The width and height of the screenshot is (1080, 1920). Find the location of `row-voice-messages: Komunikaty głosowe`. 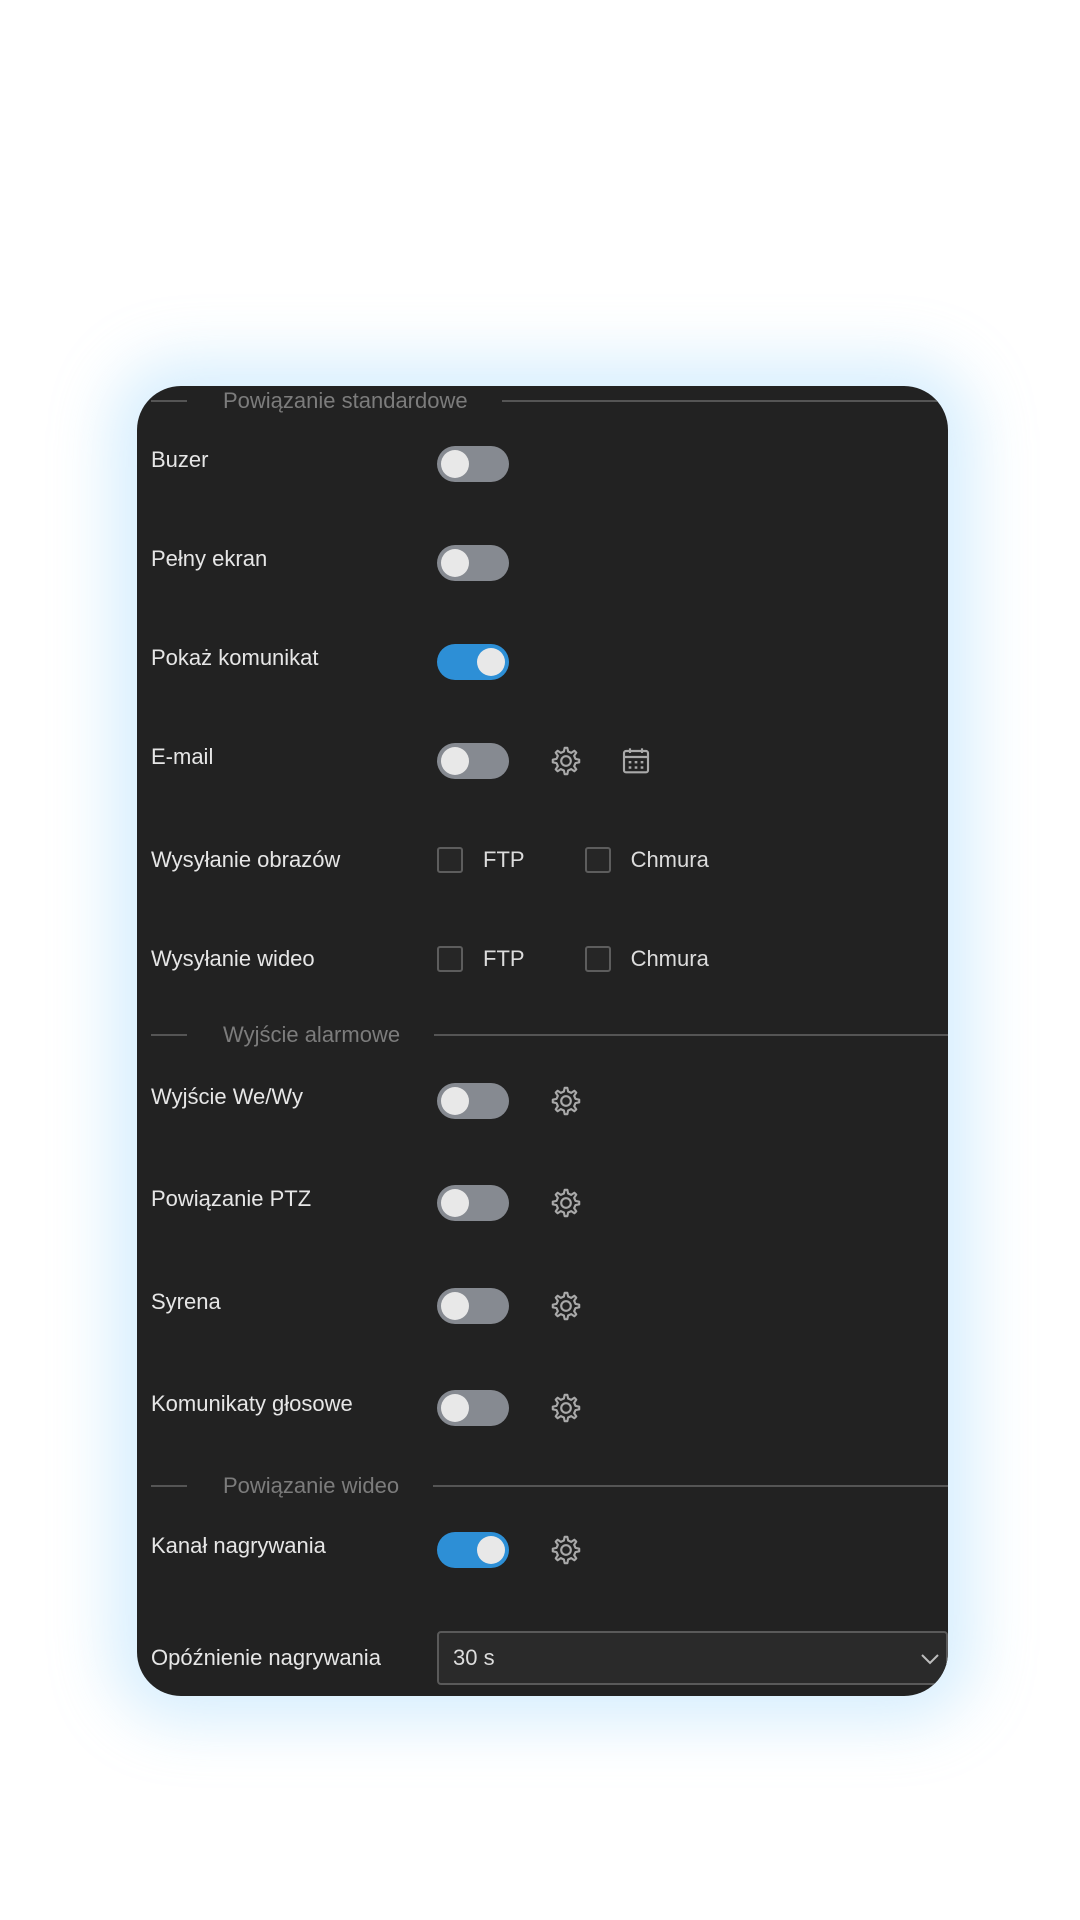

row-voice-messages: Komunikaty głosowe is located at coordinates (549, 1408).